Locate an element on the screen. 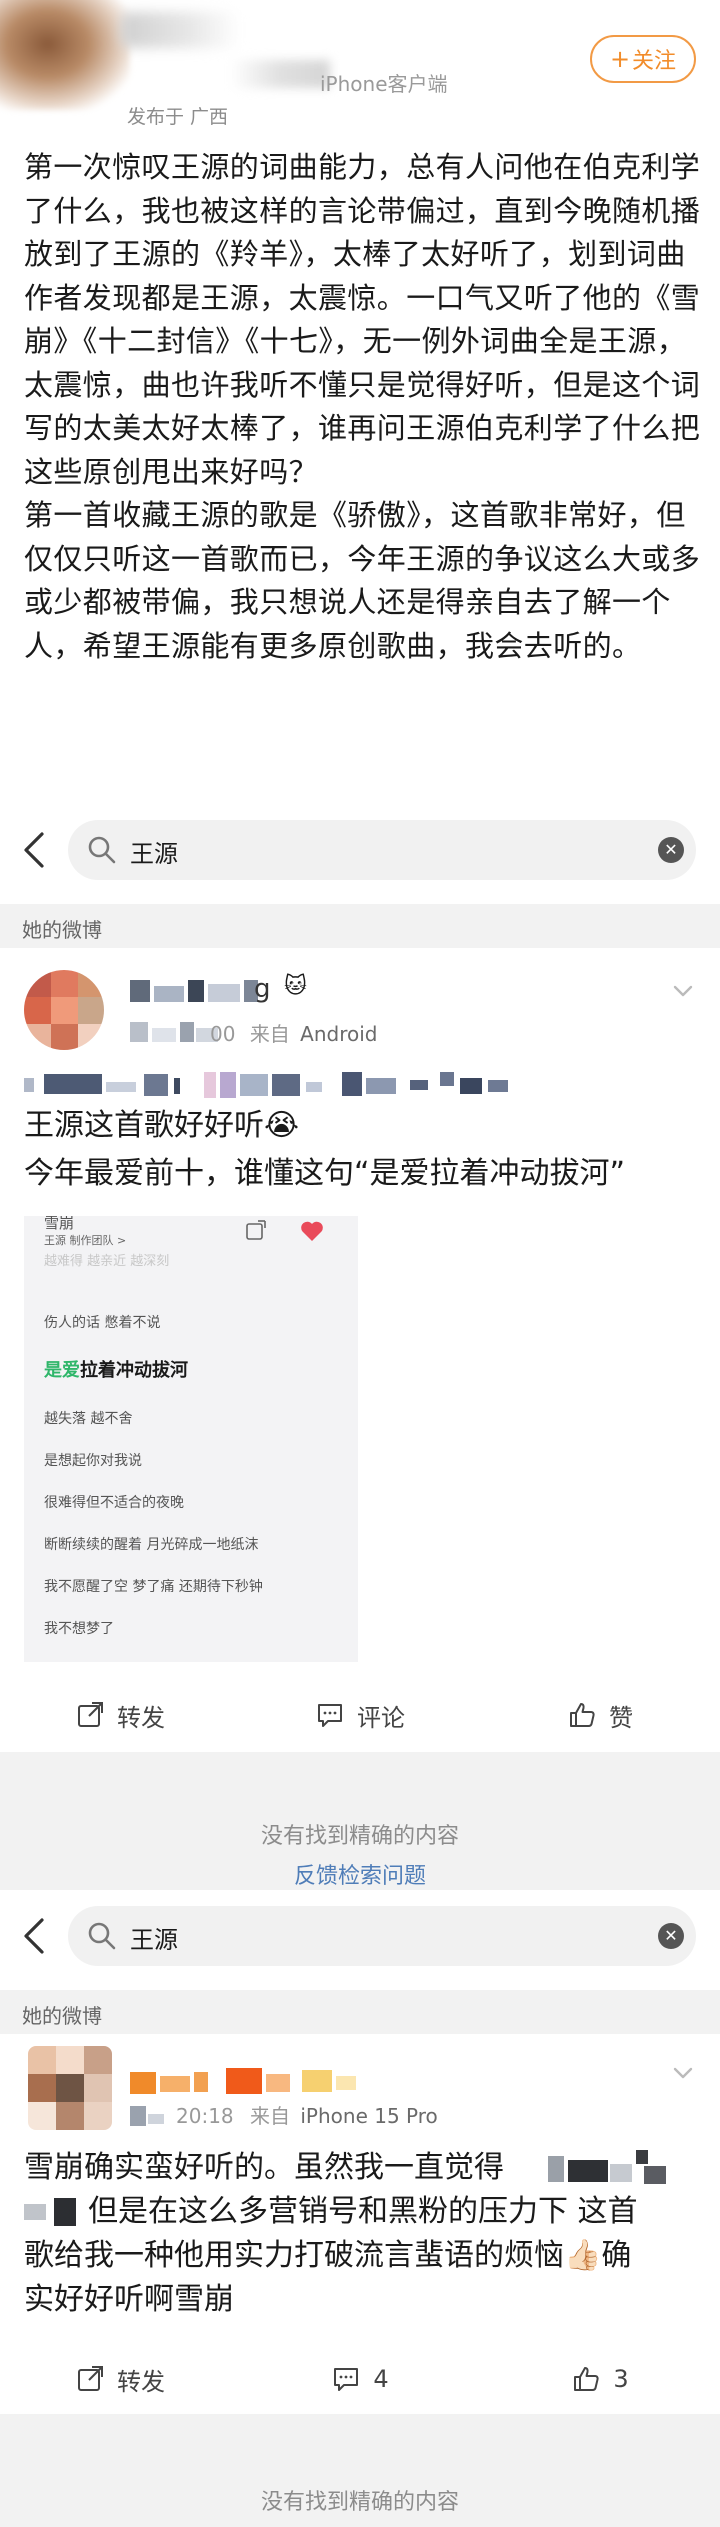 Image resolution: width=720 pixels, height=2527 pixels. blurred-client-prefix is located at coordinates (280, 74).